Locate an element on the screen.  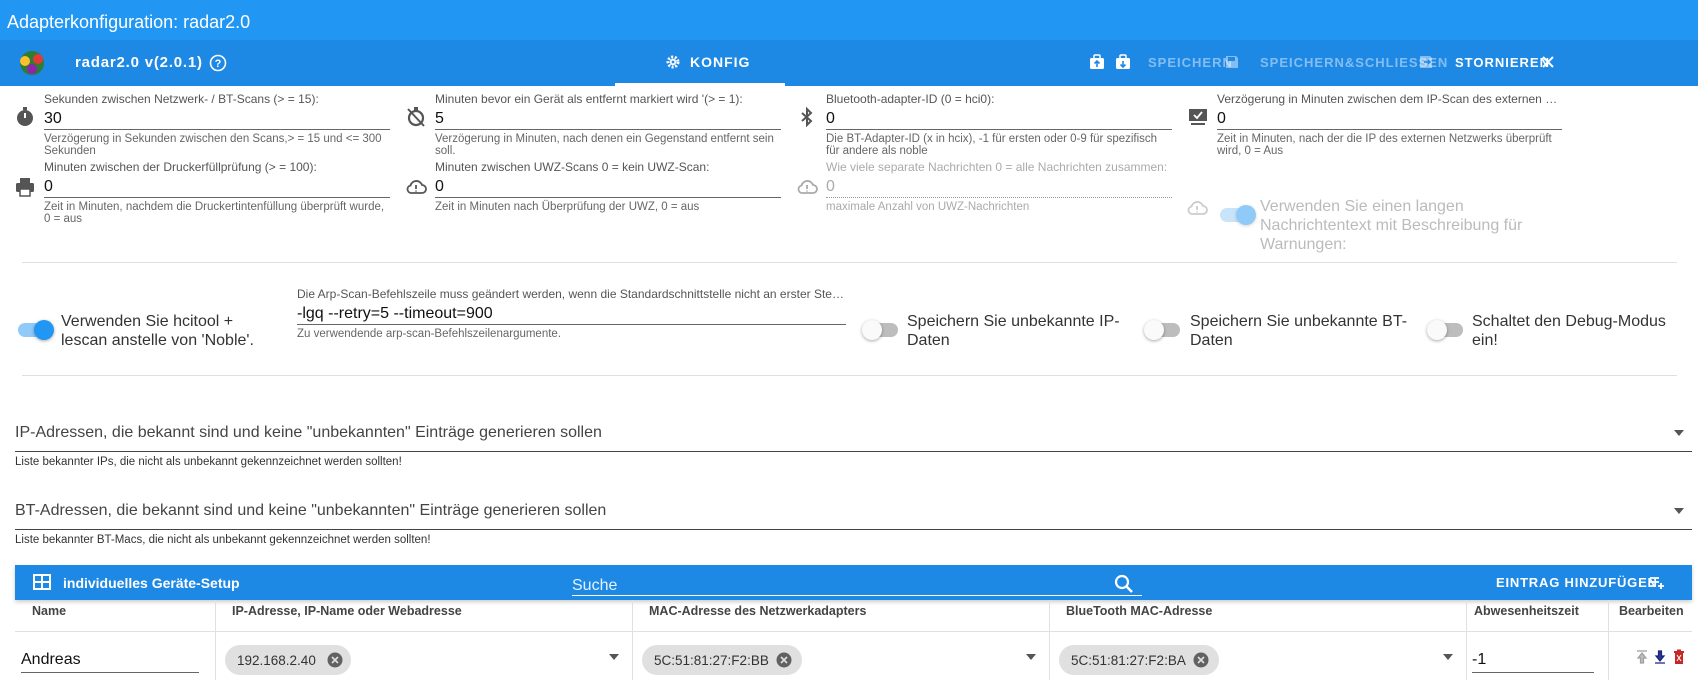
uwz-minutes-input: 0 is located at coordinates (608, 187).